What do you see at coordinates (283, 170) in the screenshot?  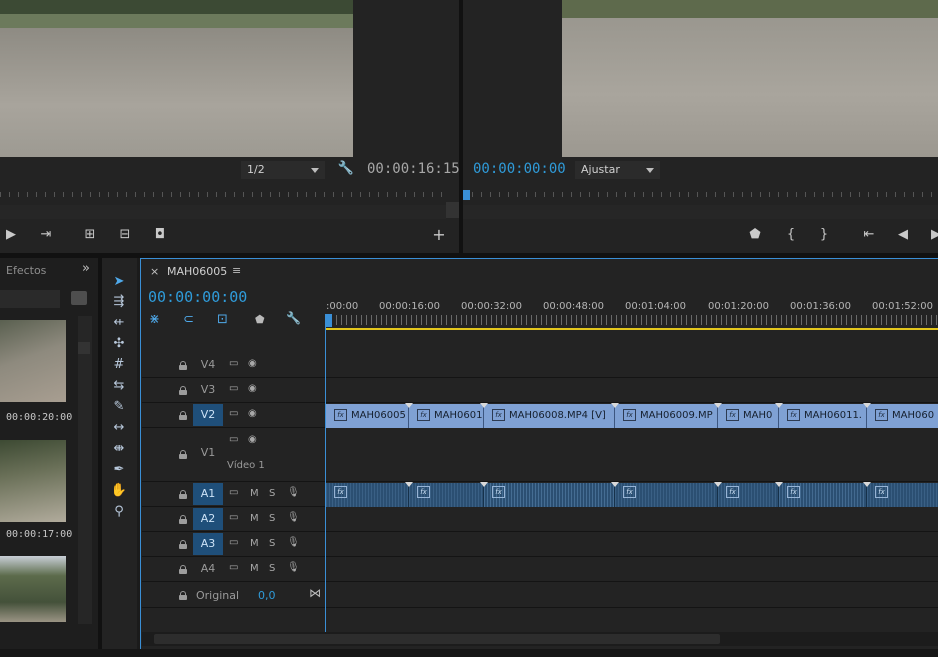 I see `resolution-dropdown: 1/2` at bounding box center [283, 170].